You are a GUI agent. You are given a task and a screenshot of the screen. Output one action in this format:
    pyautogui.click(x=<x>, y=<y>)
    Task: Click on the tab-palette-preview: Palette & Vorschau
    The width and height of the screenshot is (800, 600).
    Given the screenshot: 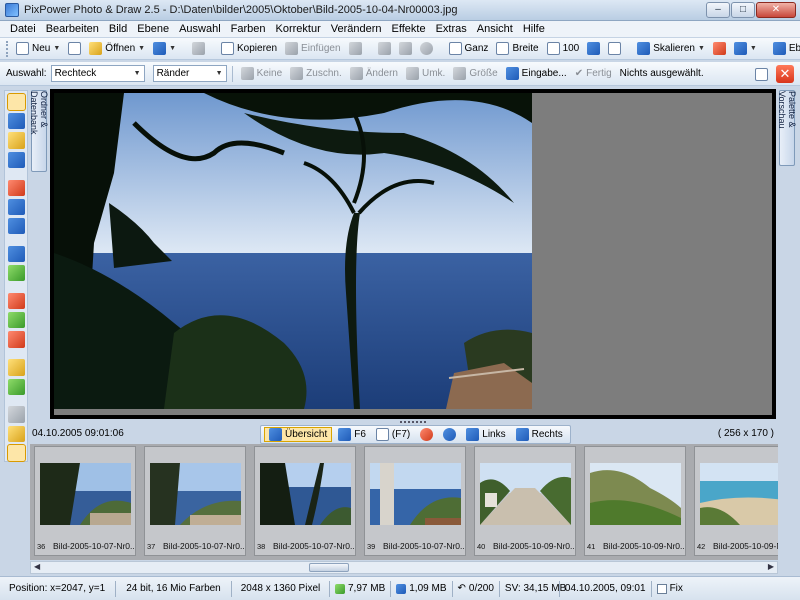 What is the action you would take?
    pyautogui.click(x=787, y=128)
    